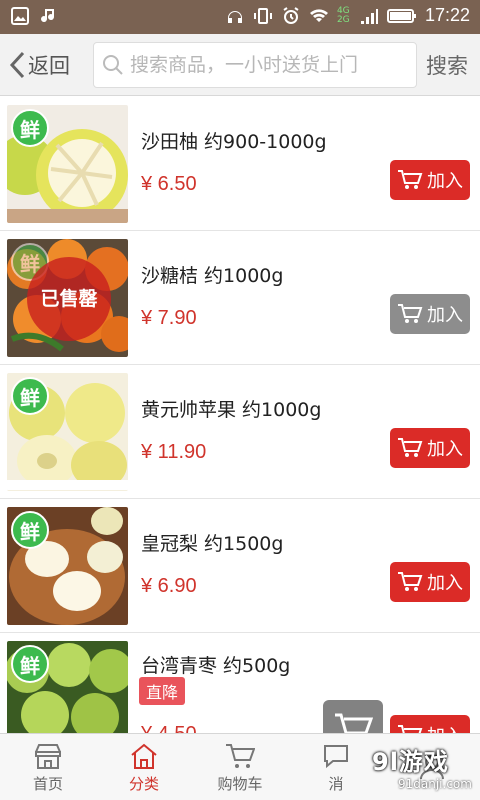 The height and width of the screenshot is (800, 480). I want to click on watermark-url: 91danji.com, so click(435, 784).